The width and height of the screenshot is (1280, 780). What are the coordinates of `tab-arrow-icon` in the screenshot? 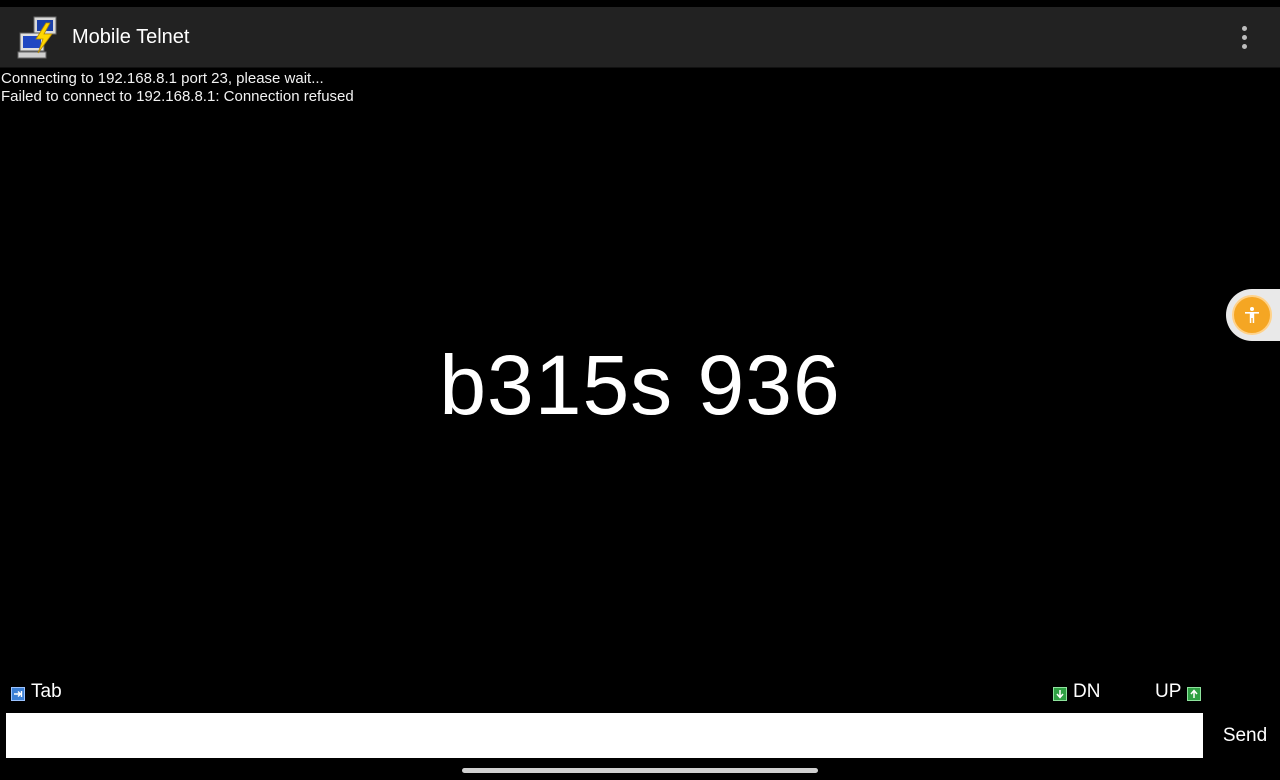 It's located at (18, 693).